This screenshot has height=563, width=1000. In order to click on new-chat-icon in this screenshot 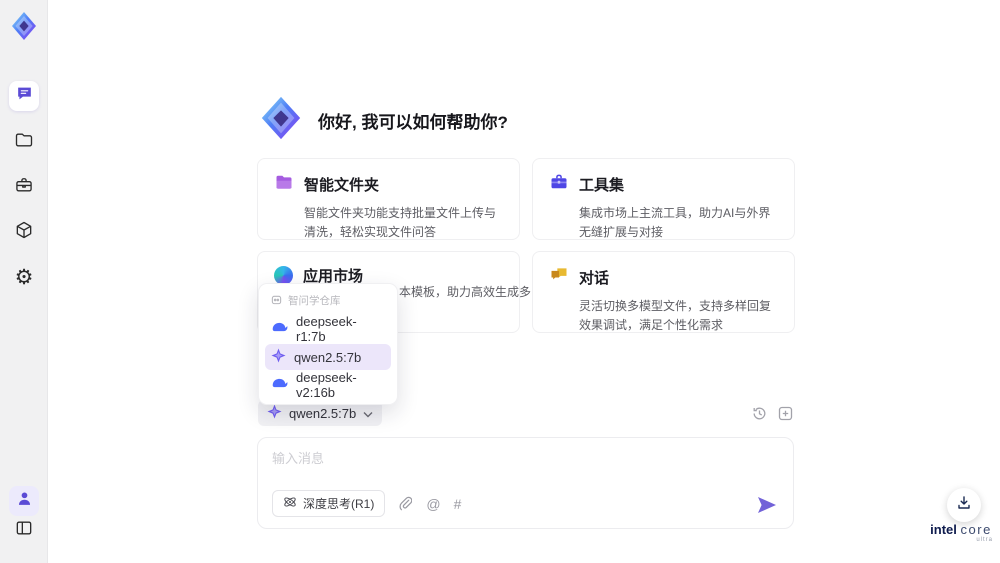, I will do `click(785, 413)`.